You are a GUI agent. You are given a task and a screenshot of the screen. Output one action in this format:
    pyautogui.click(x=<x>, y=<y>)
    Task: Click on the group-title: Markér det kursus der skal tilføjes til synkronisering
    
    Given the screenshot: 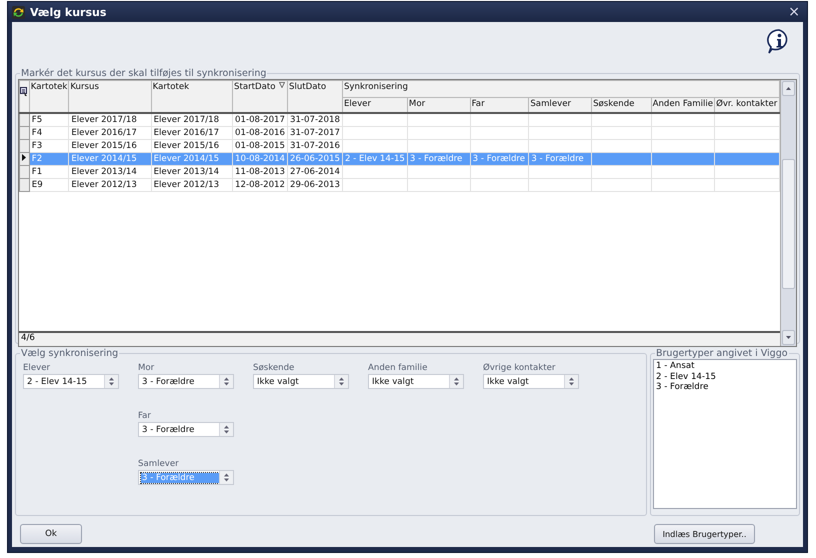 What is the action you would take?
    pyautogui.click(x=144, y=73)
    